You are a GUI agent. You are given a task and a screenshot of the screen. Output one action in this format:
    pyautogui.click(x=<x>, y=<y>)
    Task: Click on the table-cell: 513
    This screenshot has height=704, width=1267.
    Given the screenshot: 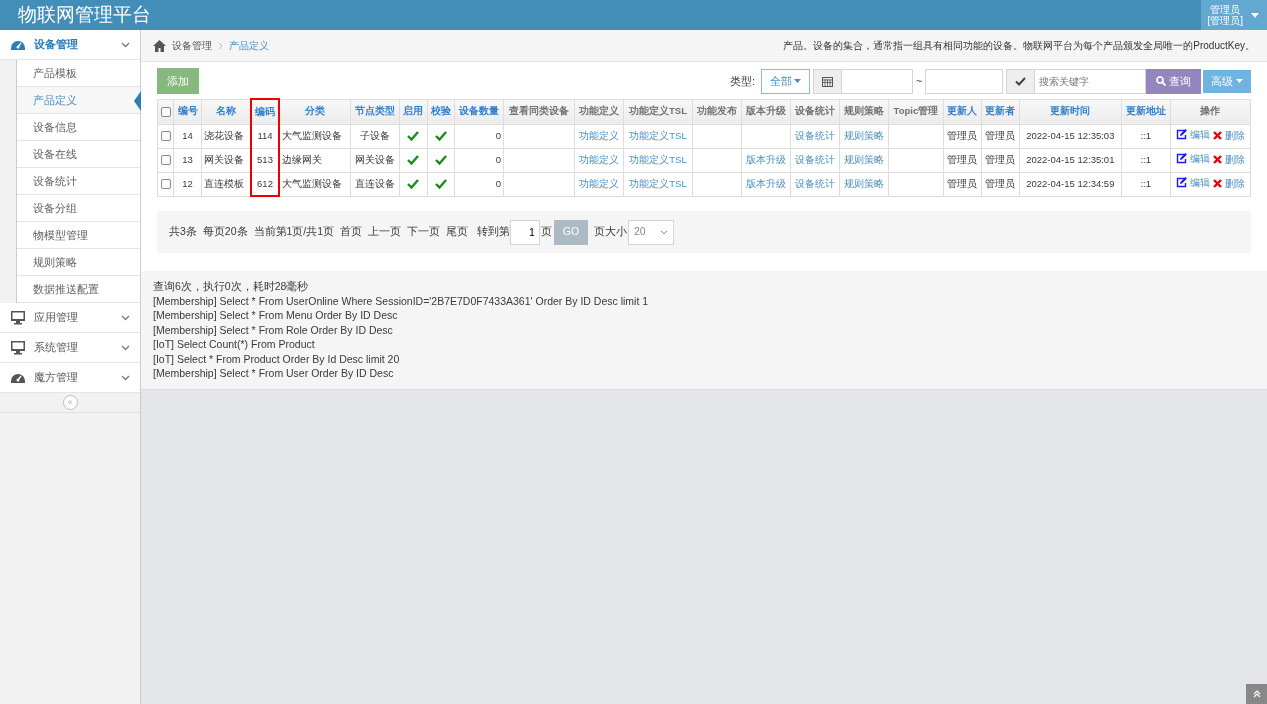 What is the action you would take?
    pyautogui.click(x=265, y=160)
    